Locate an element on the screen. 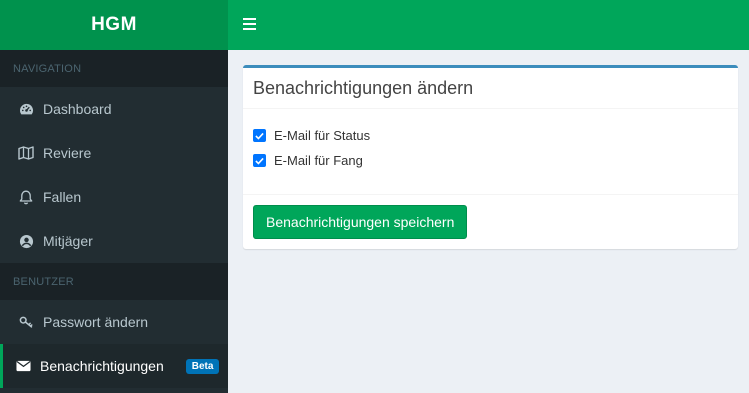 The image size is (749, 393). key-icon is located at coordinates (26, 322).